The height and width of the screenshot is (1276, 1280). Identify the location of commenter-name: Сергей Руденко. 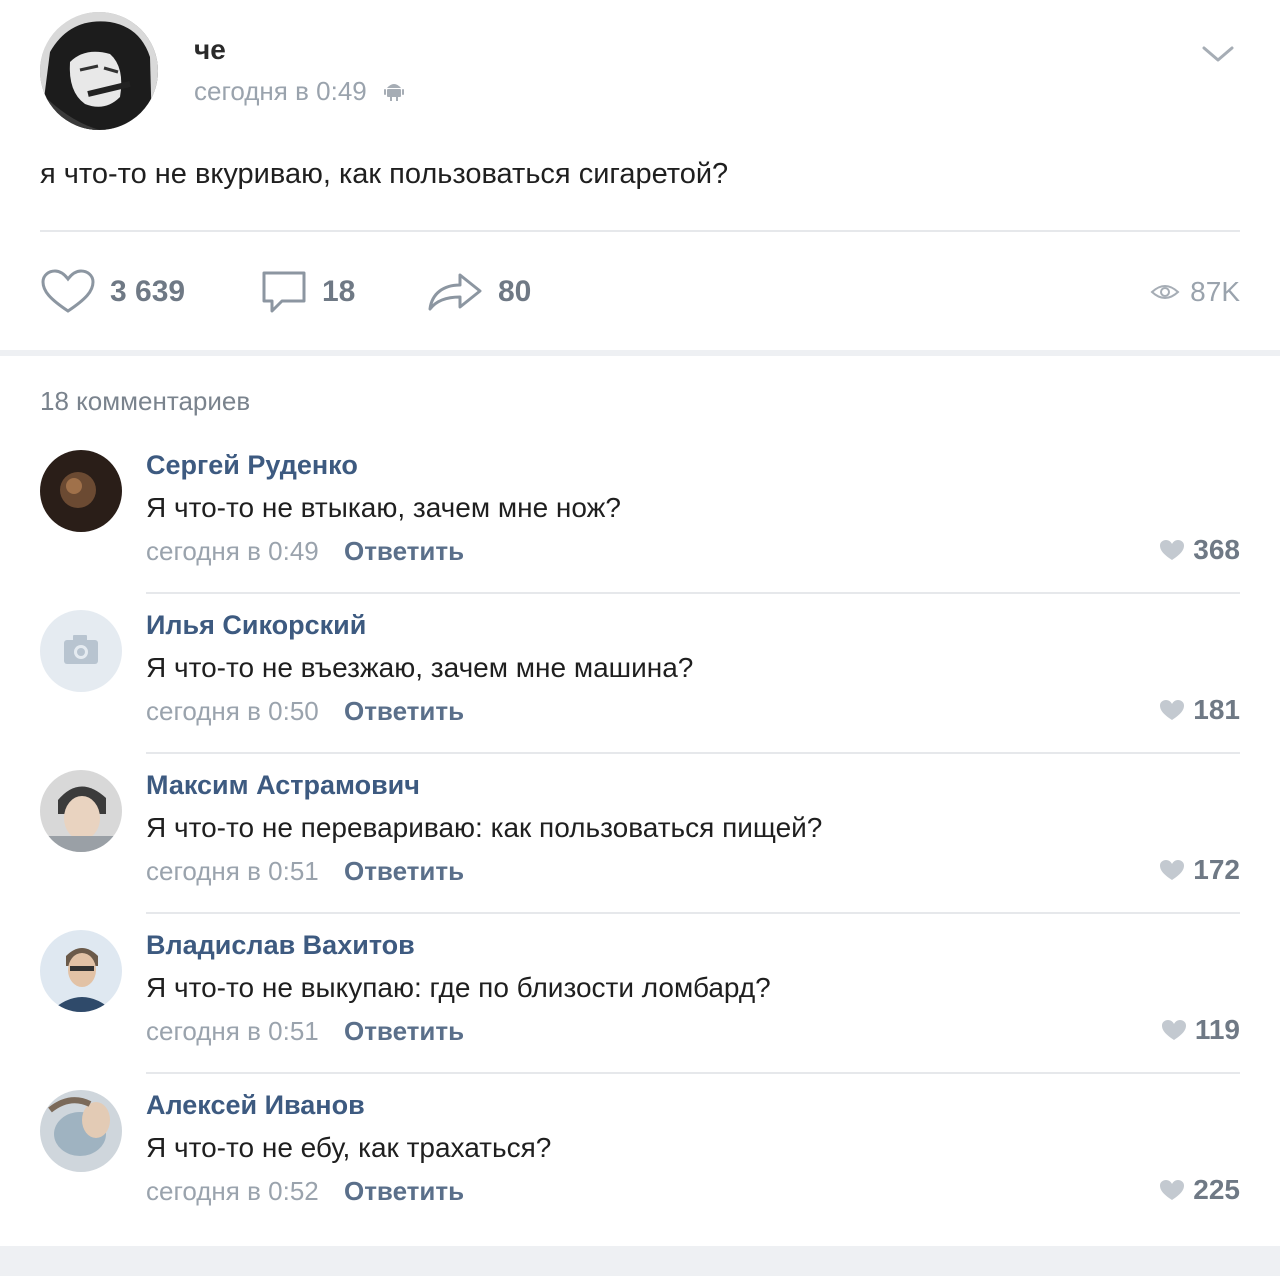
(252, 465).